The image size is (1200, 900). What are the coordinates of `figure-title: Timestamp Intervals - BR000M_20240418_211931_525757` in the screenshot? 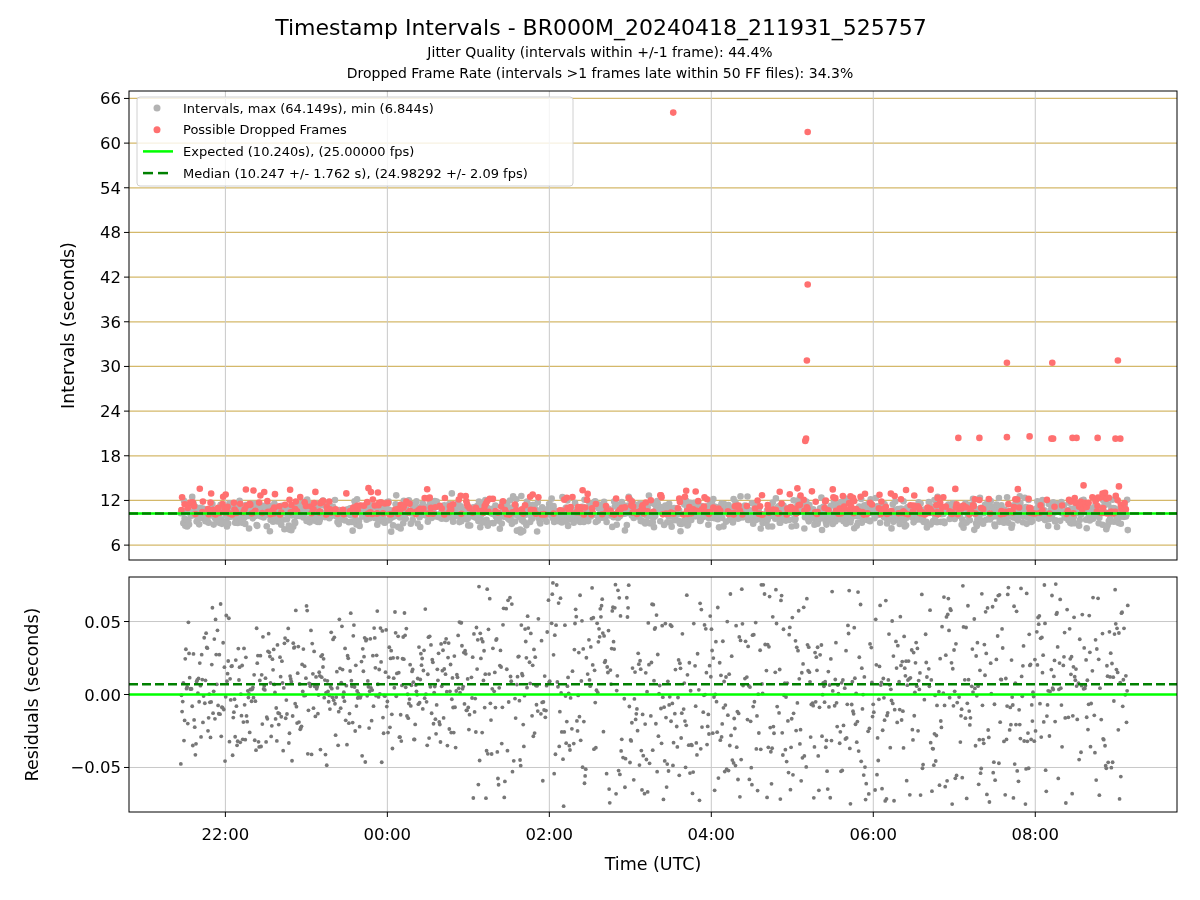 It's located at (600, 28).